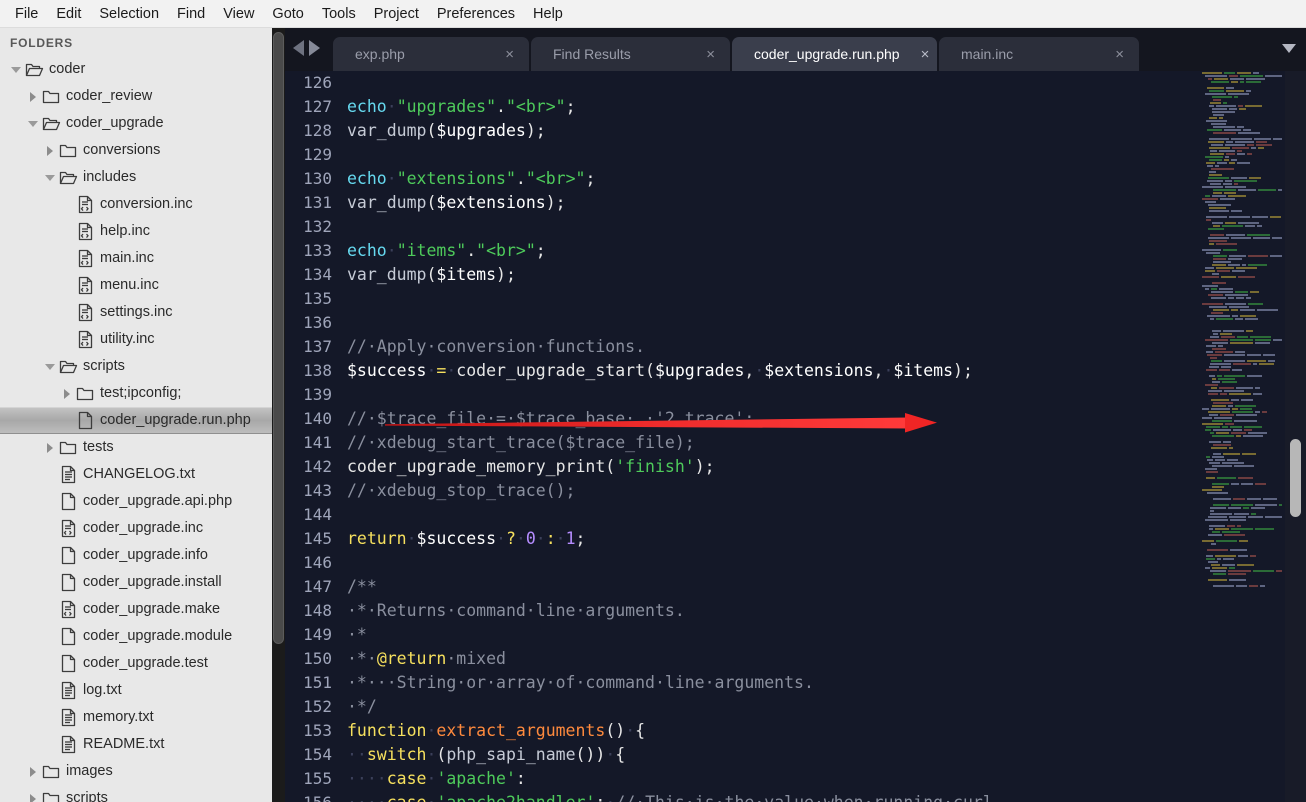  I want to click on tree-item-coder-upgrade-api-php: coder_upgrade.api.php, so click(142, 501).